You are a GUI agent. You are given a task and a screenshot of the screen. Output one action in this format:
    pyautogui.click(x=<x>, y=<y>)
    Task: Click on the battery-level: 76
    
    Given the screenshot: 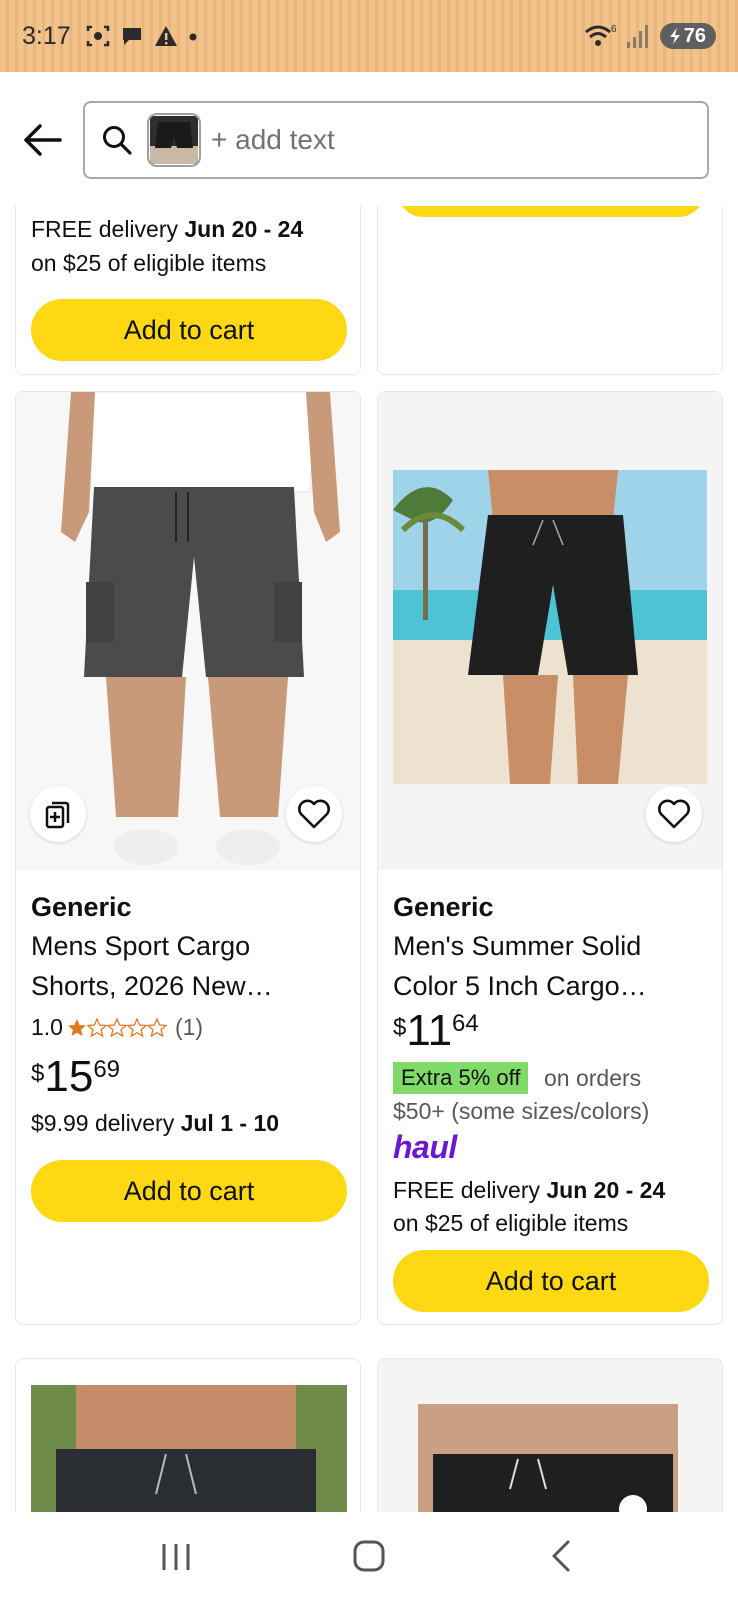 What is the action you would take?
    pyautogui.click(x=694, y=35)
    